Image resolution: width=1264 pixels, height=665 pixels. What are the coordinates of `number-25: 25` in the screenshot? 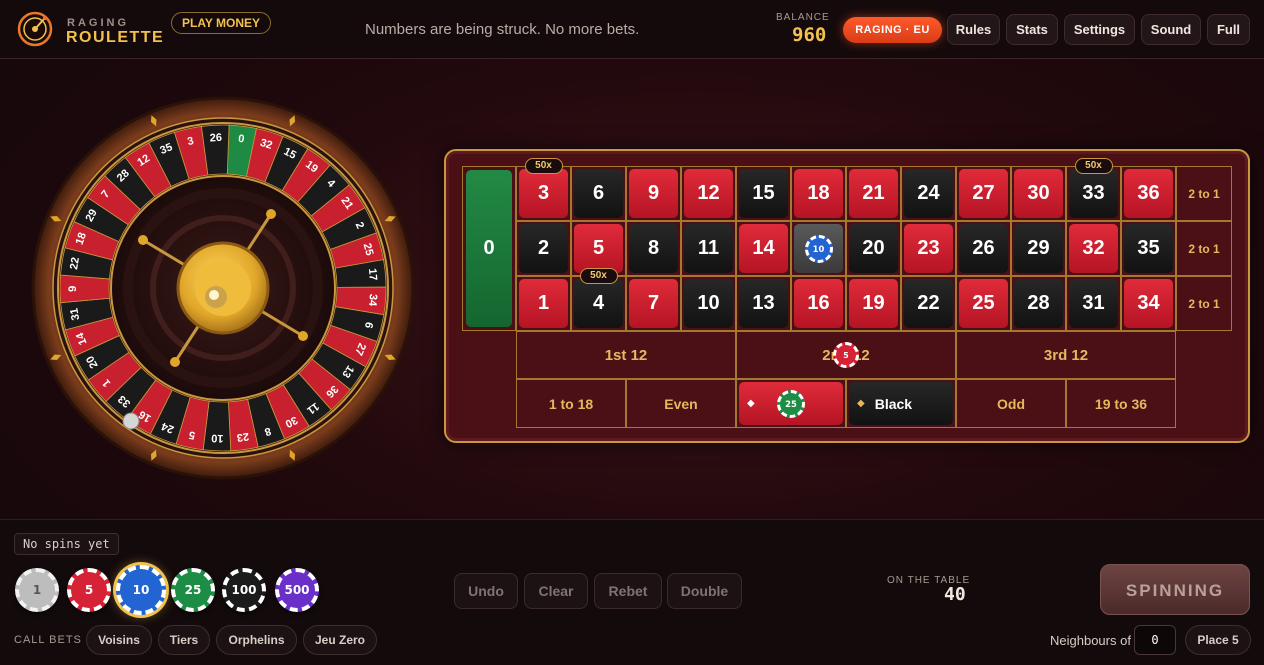 It's located at (983, 303).